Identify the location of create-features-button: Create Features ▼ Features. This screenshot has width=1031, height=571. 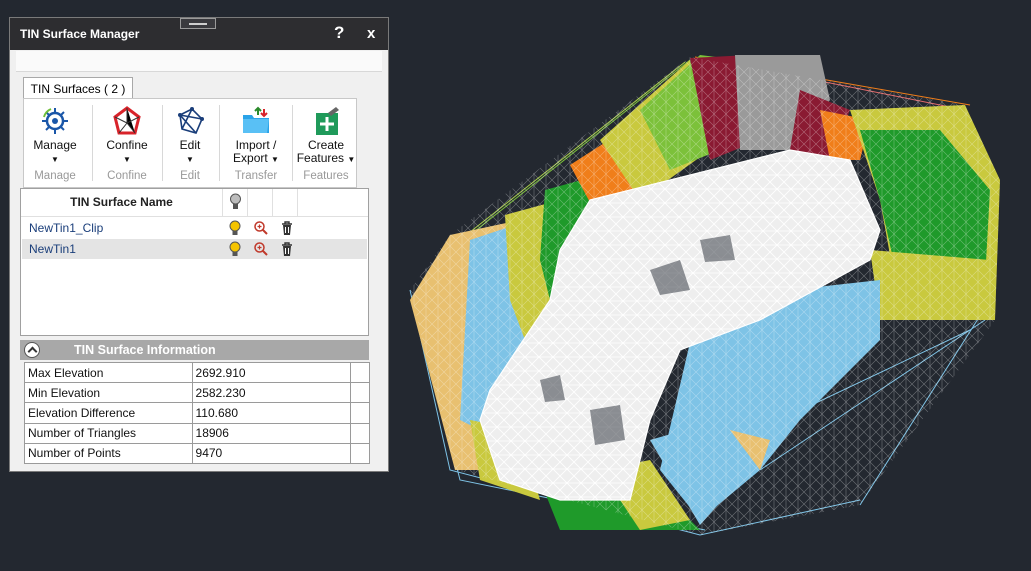
(326, 143).